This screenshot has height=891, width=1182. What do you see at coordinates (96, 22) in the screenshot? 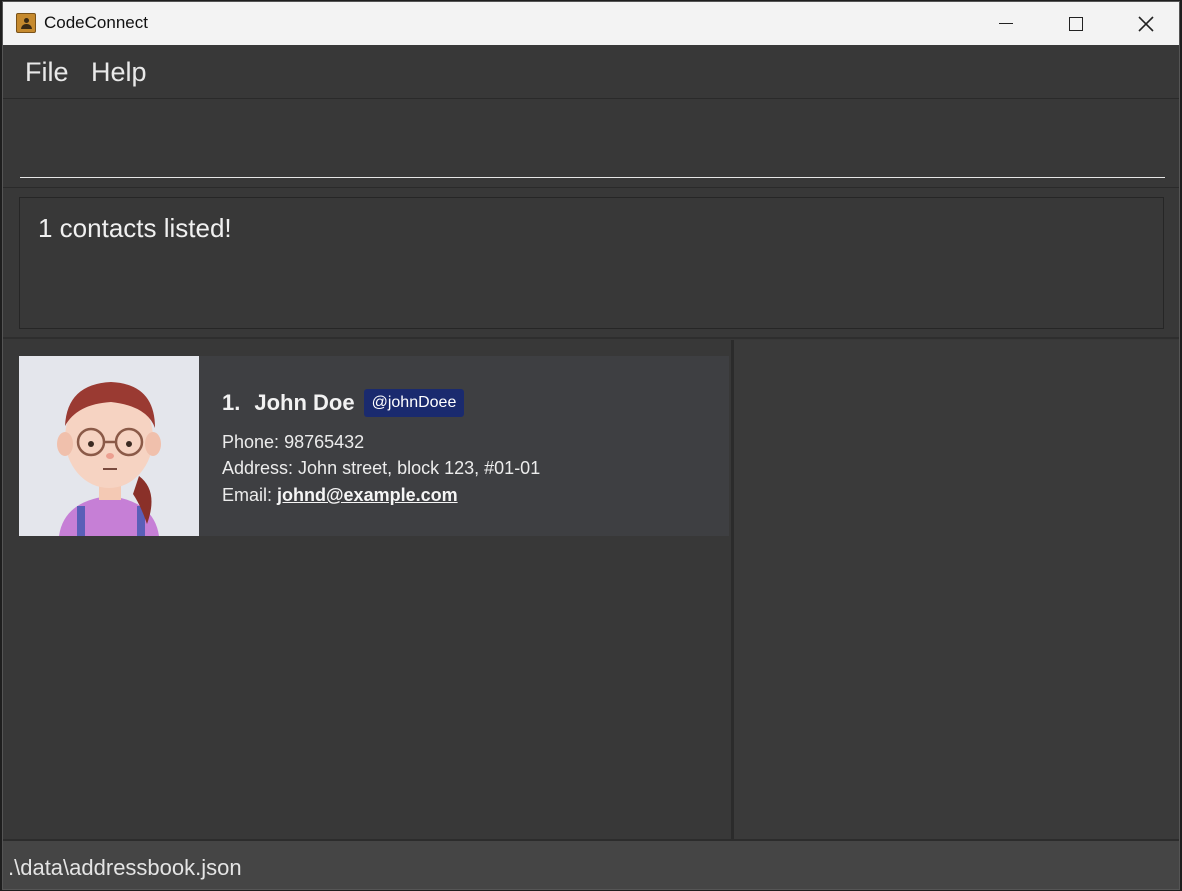
I see `window-title: CodeConnect` at bounding box center [96, 22].